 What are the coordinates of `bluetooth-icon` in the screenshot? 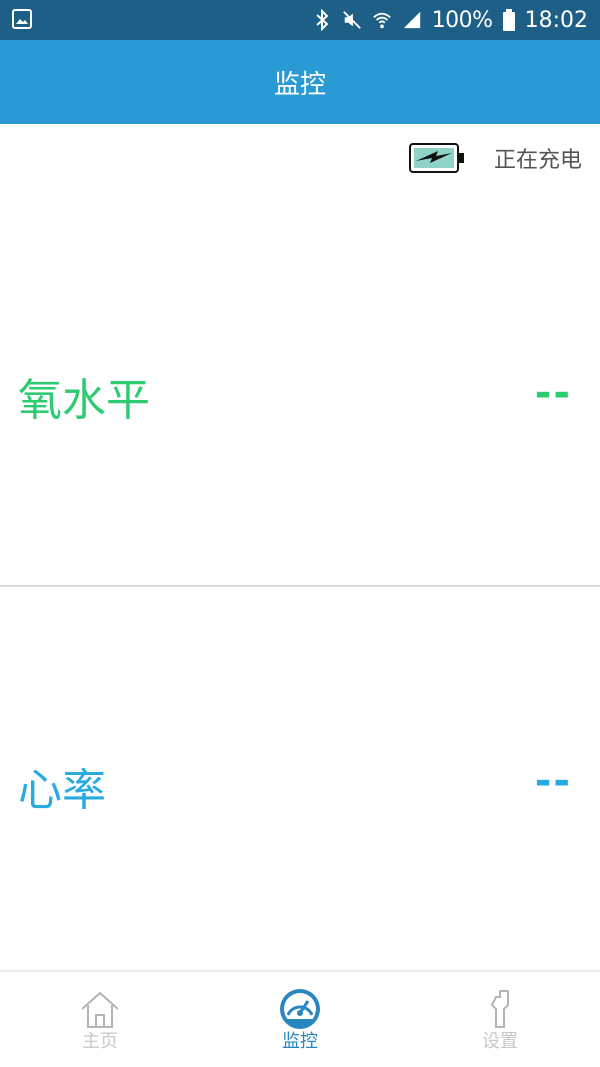 It's located at (322, 20).